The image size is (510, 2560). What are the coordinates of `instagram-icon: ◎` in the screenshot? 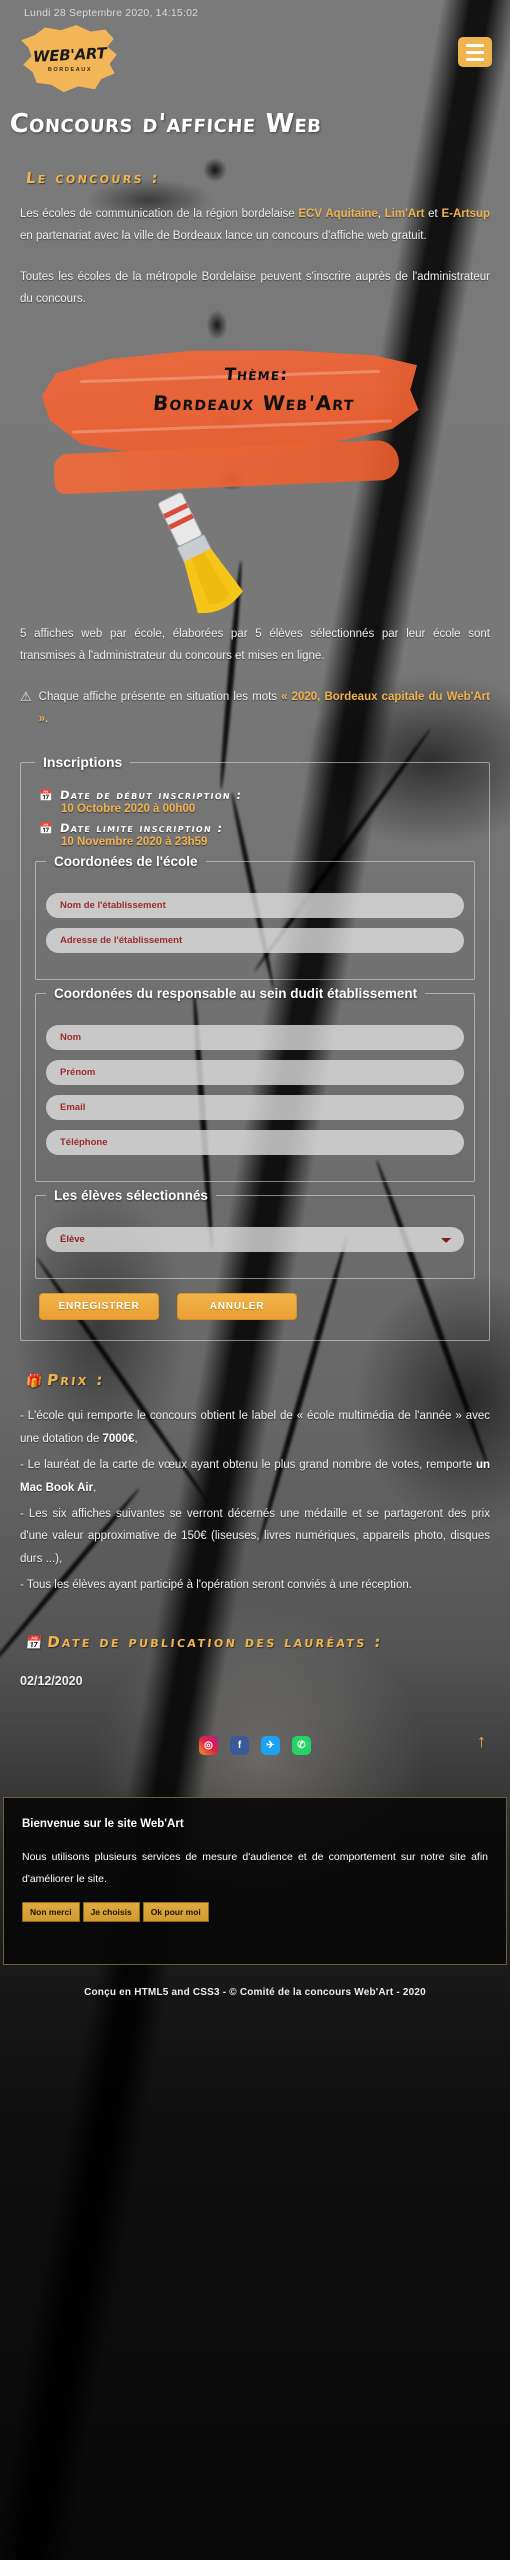 It's located at (208, 1745).